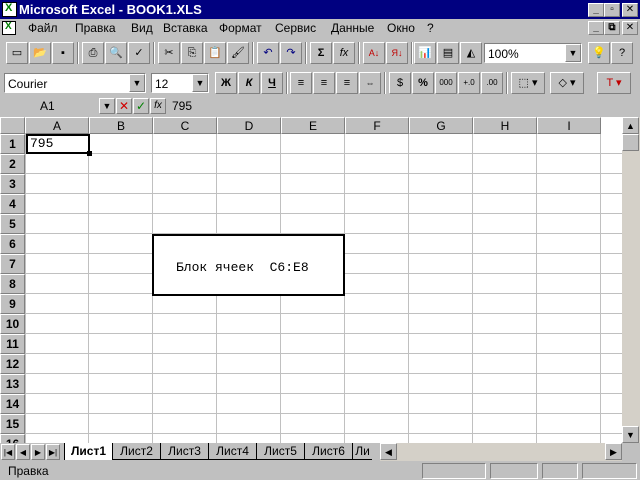 This screenshot has width=640, height=480. What do you see at coordinates (430, 28) in the screenshot?
I see `menu-help: ?` at bounding box center [430, 28].